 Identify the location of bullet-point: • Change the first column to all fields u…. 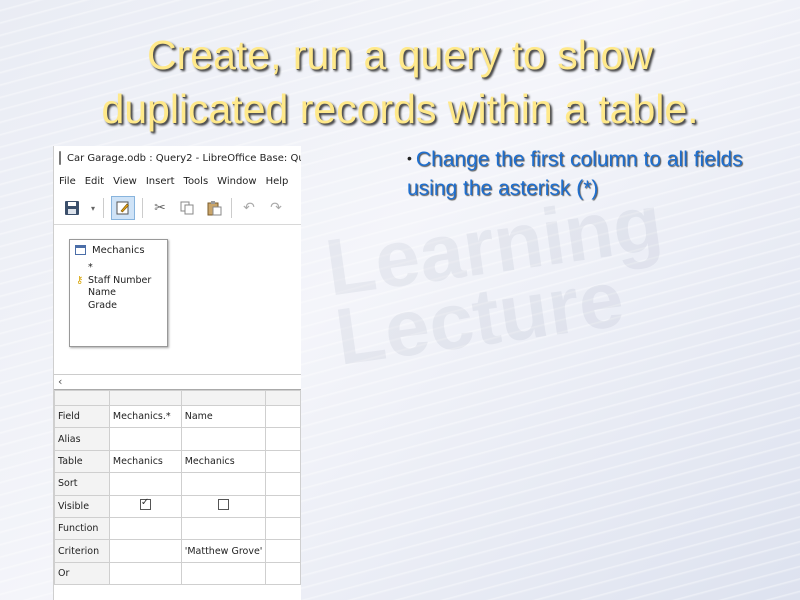
(587, 173).